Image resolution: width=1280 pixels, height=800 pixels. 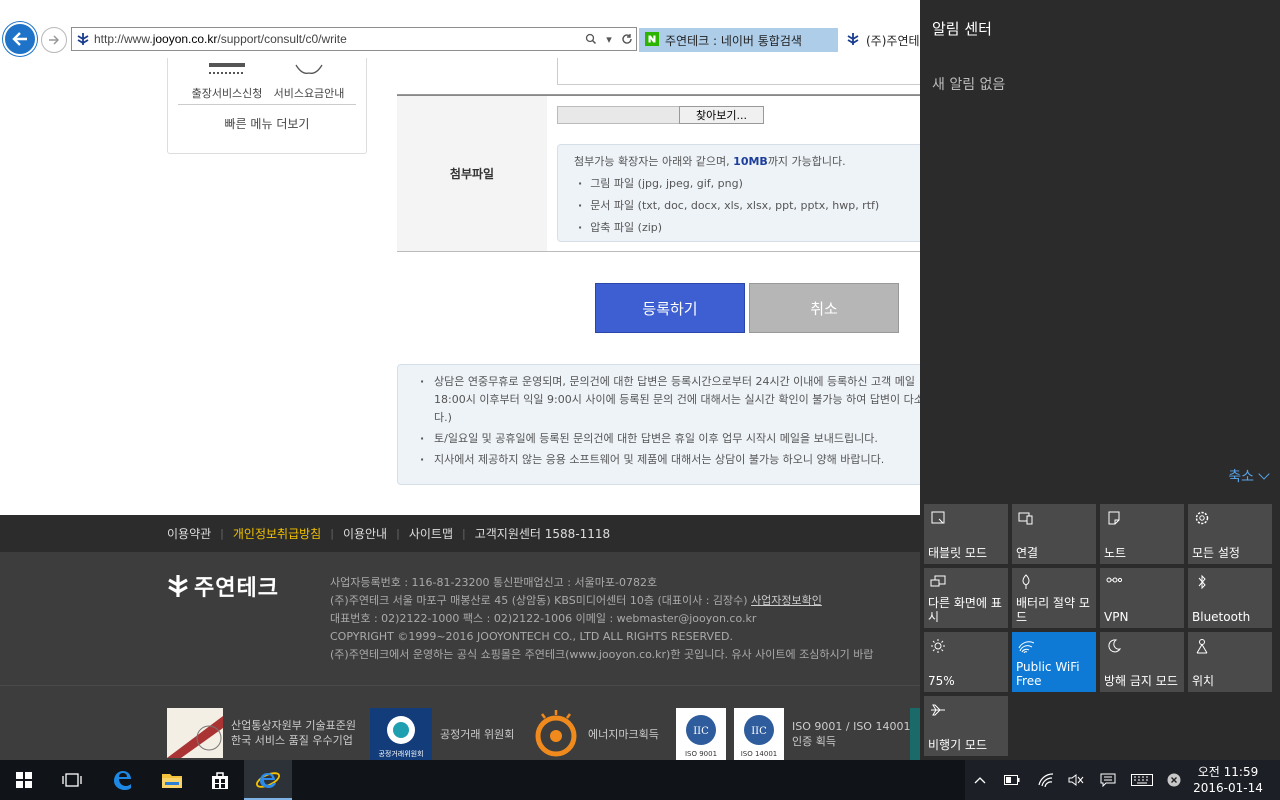 I want to click on svg-text: IIC, so click(x=759, y=731).